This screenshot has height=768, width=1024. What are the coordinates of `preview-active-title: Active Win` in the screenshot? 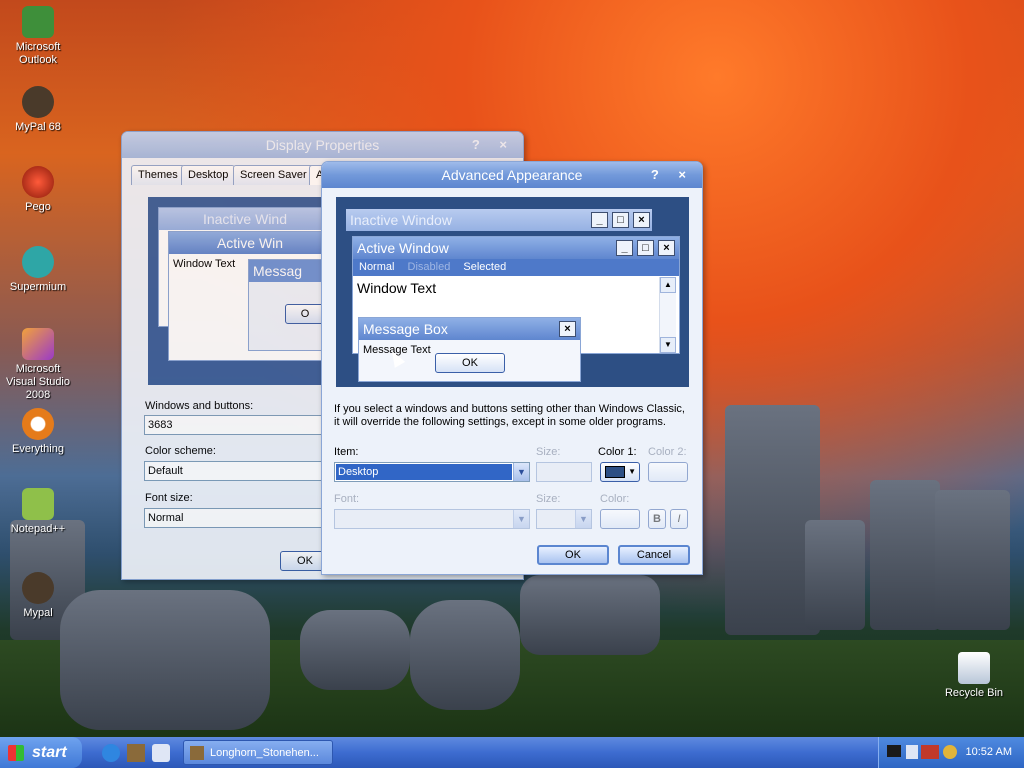 It's located at (248, 243).